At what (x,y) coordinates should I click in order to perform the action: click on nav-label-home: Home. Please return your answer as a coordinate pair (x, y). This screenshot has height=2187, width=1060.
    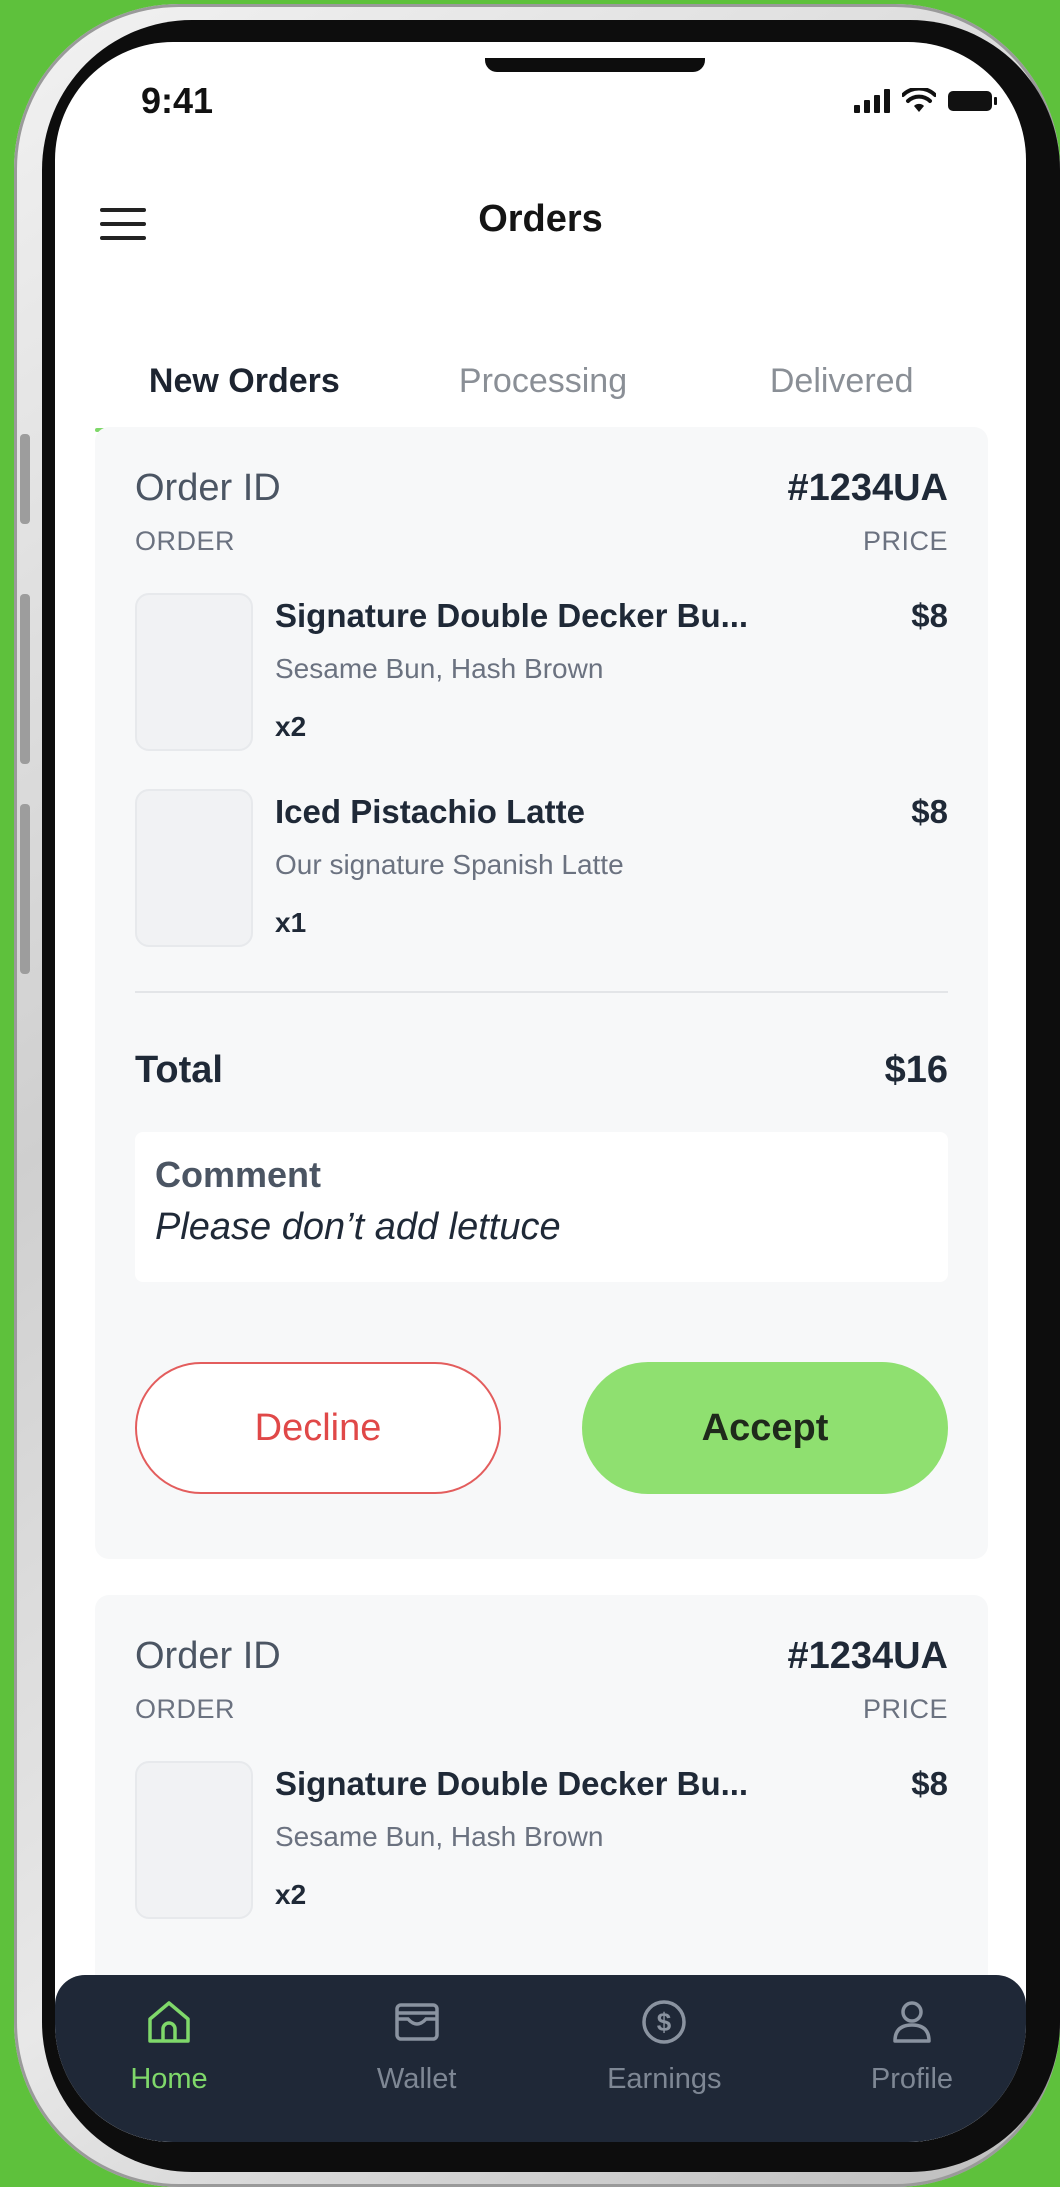
    Looking at the image, I should click on (169, 2079).